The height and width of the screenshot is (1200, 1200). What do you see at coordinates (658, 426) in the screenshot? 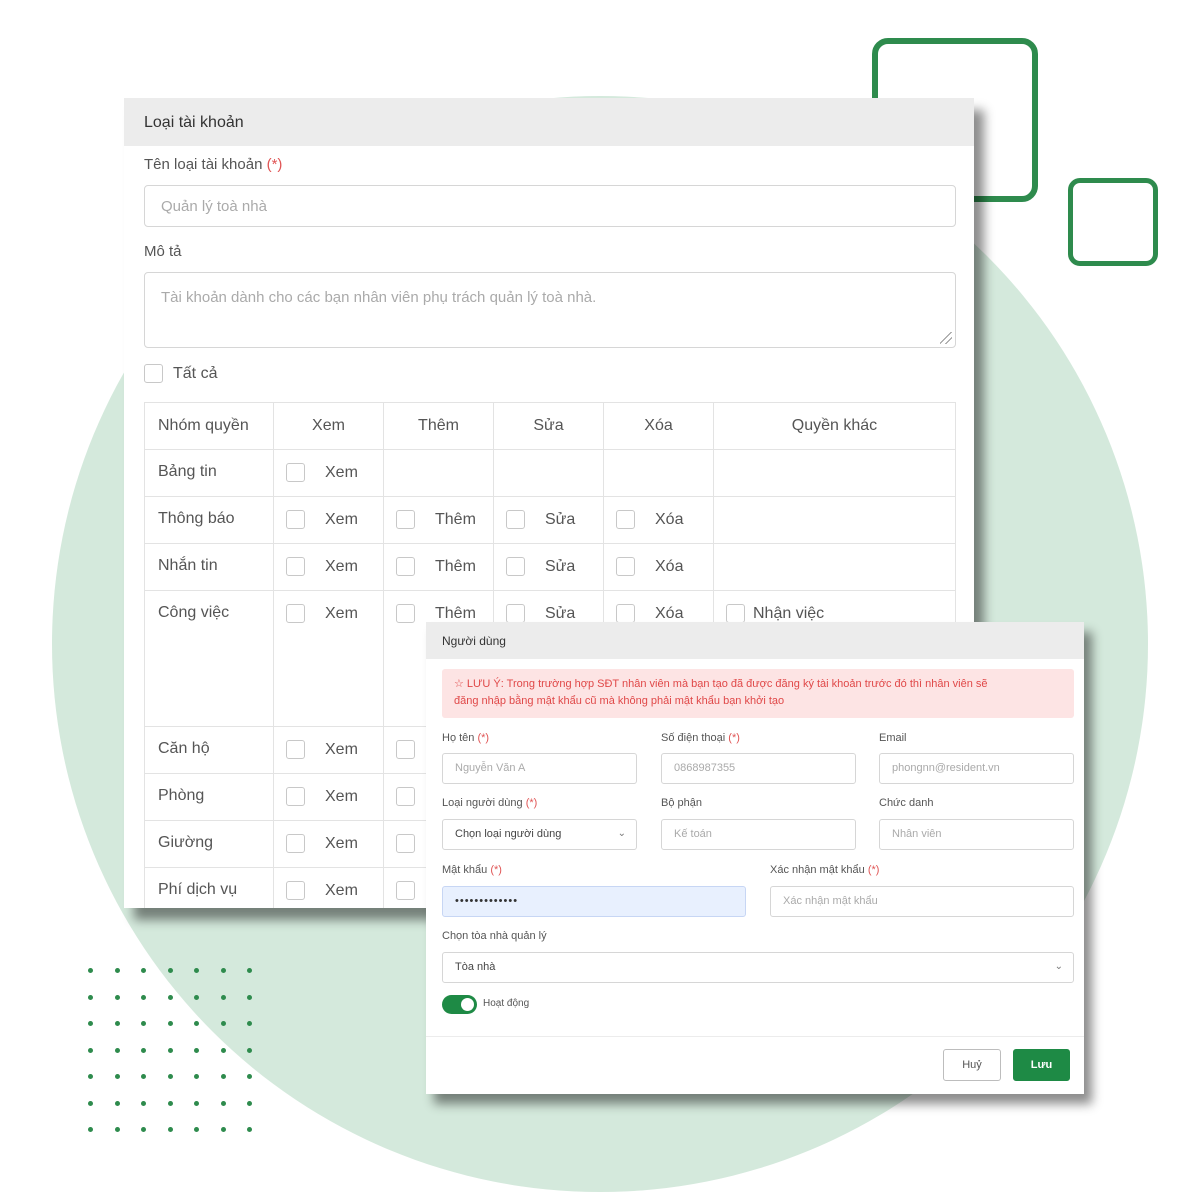
I see `column-header: Xóa` at bounding box center [658, 426].